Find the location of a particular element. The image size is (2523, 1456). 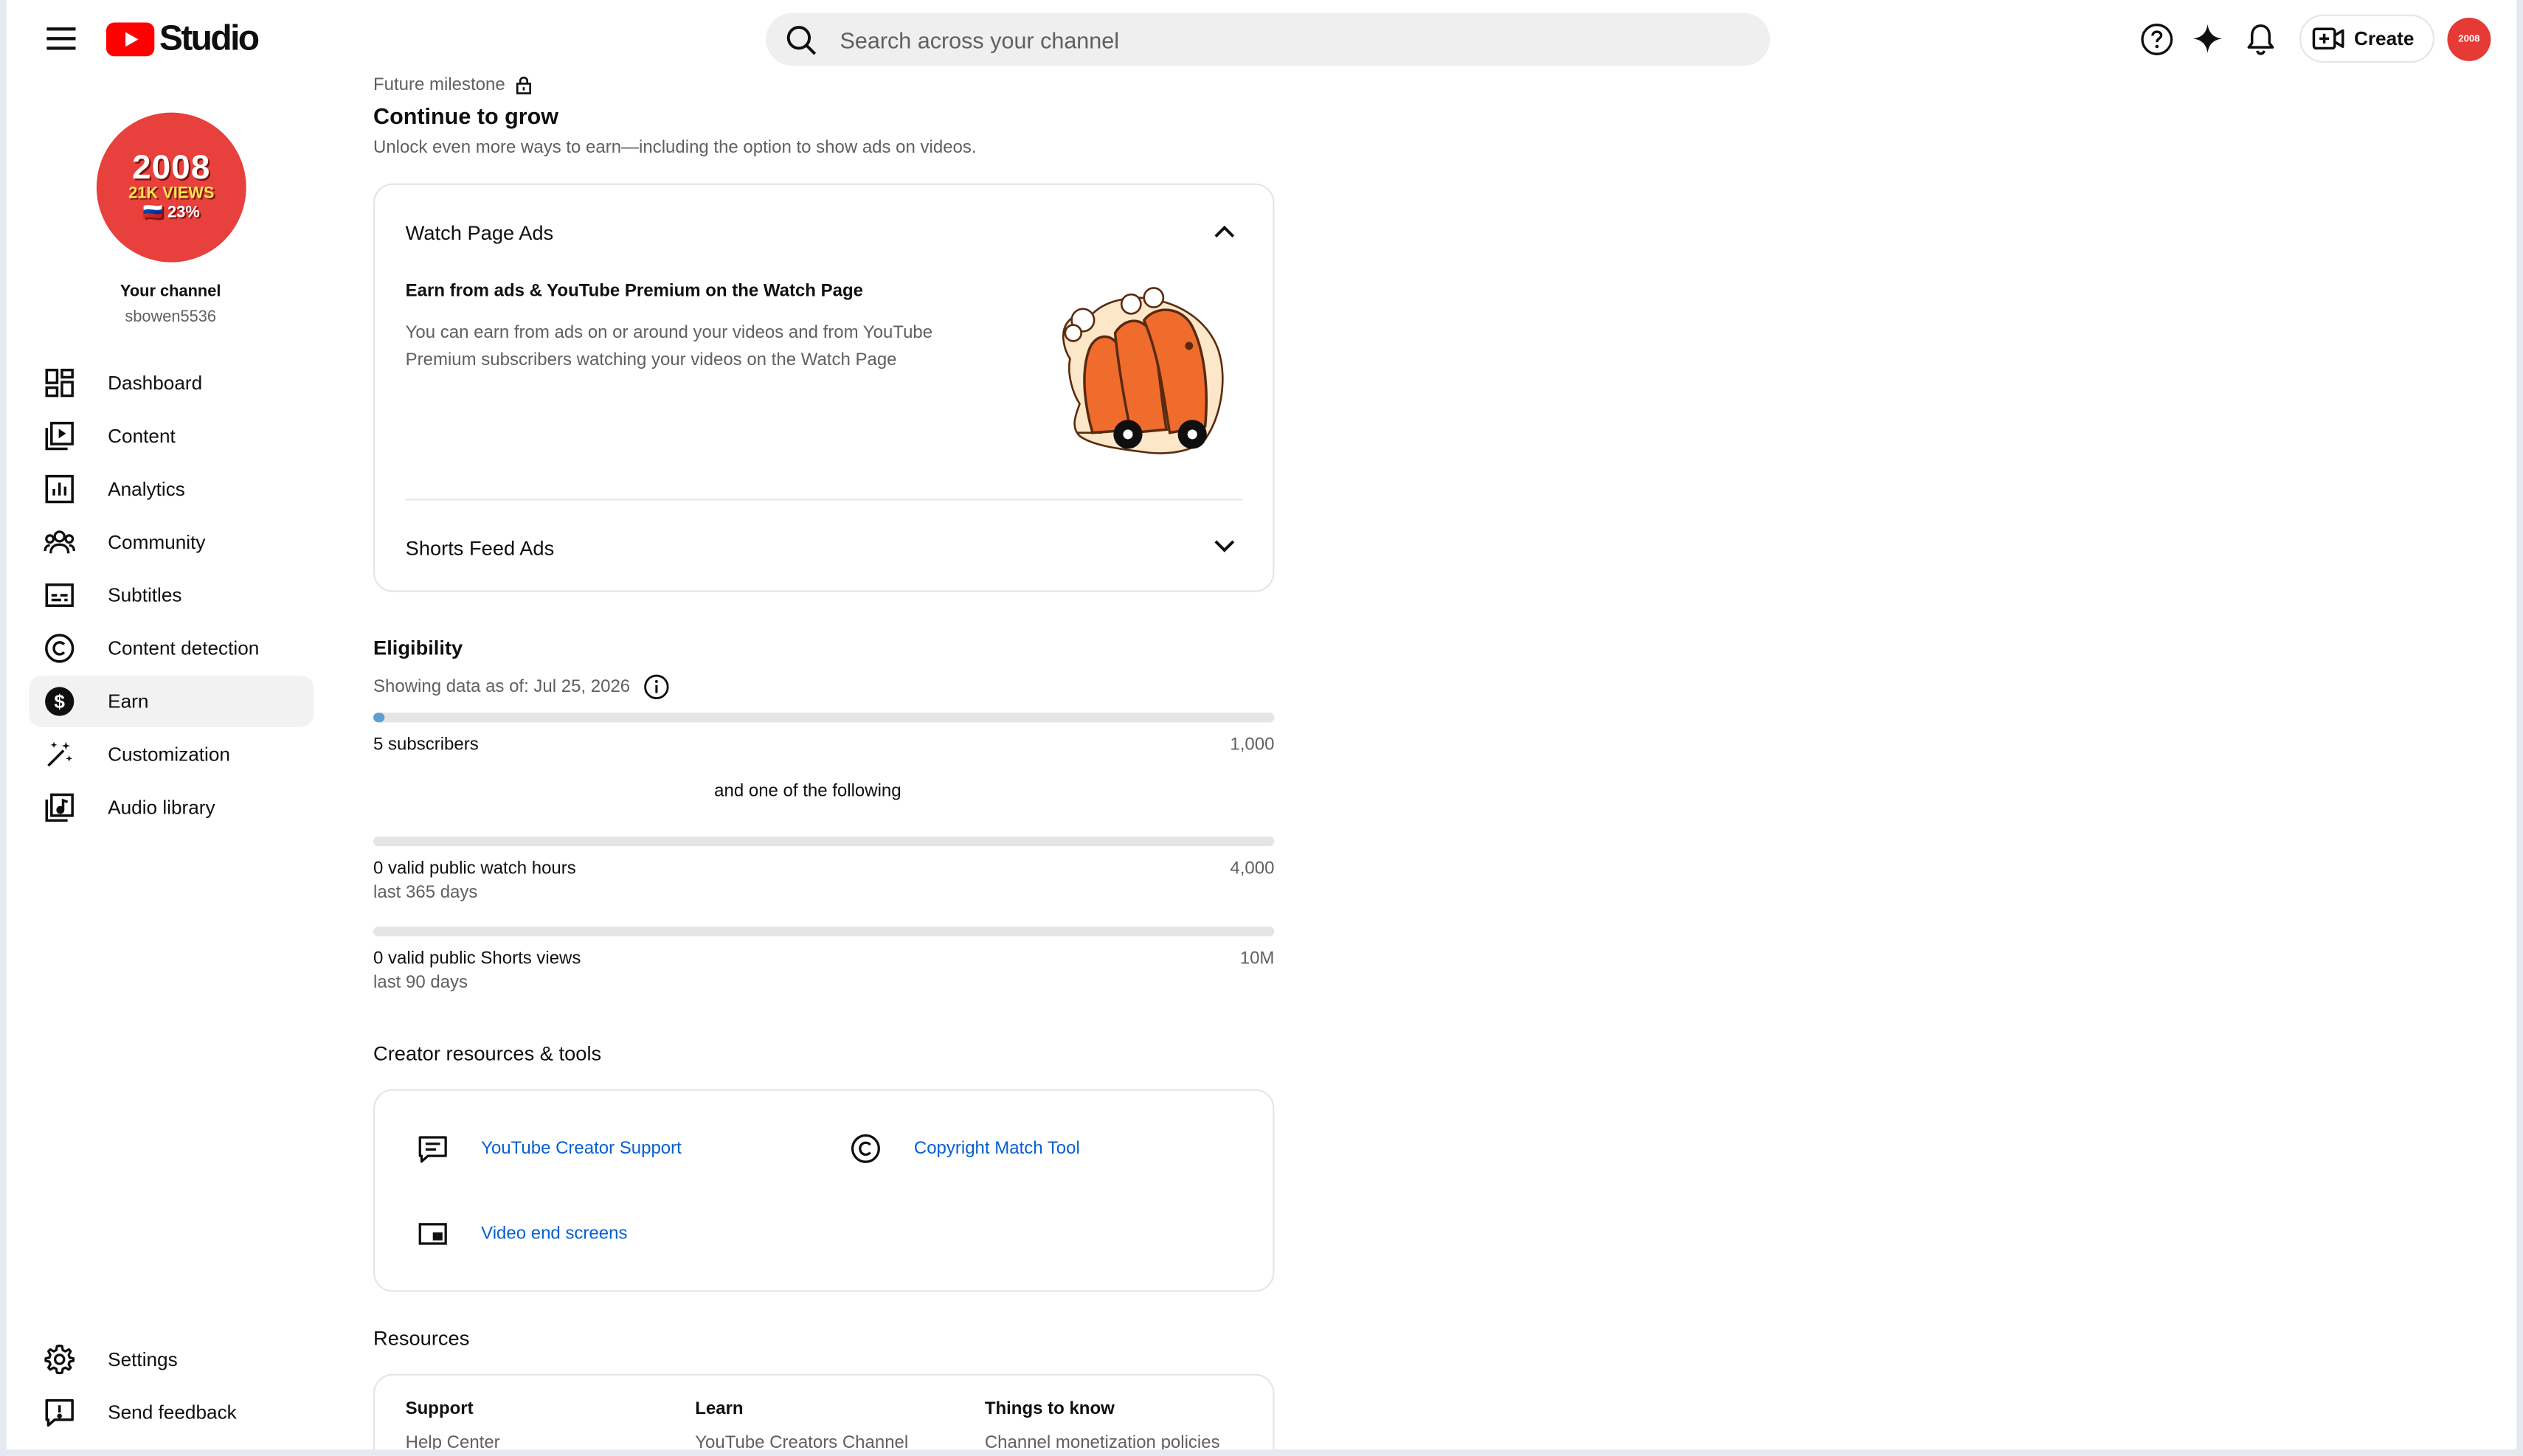

sidebar-item-subtitles: Subtitles is located at coordinates (171, 595).